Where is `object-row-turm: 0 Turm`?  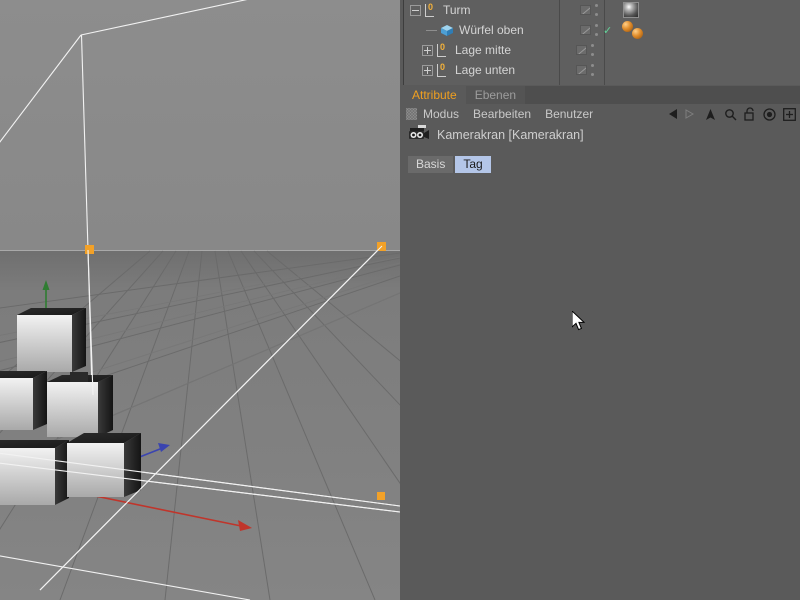 object-row-turm: 0 Turm is located at coordinates (602, 10).